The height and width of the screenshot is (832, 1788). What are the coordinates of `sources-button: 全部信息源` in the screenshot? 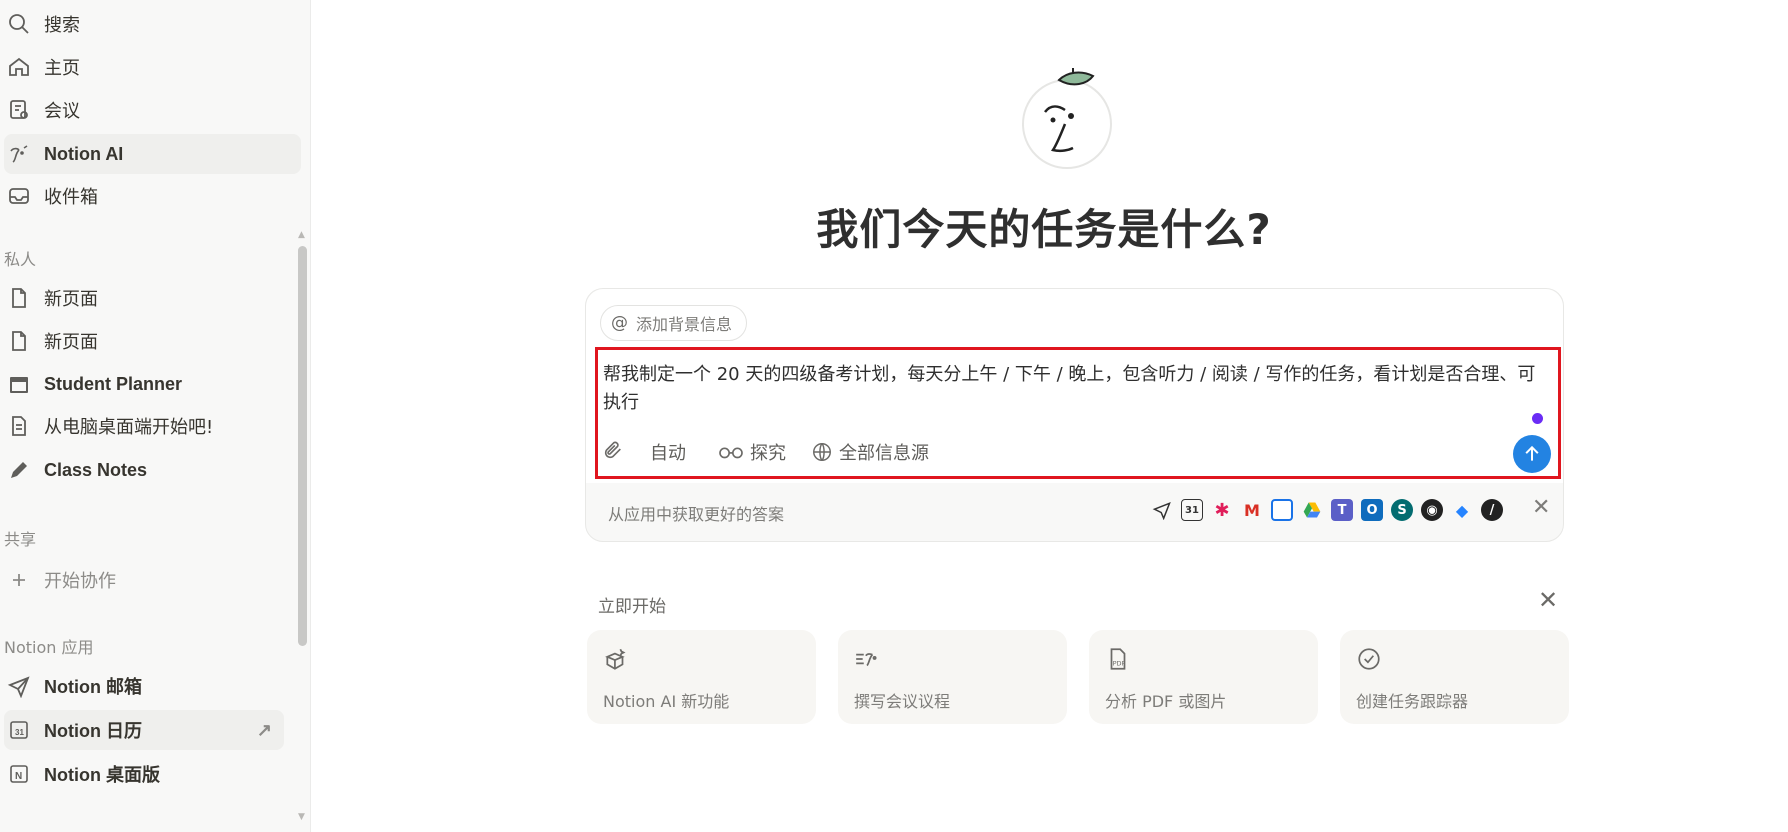 It's located at (870, 452).